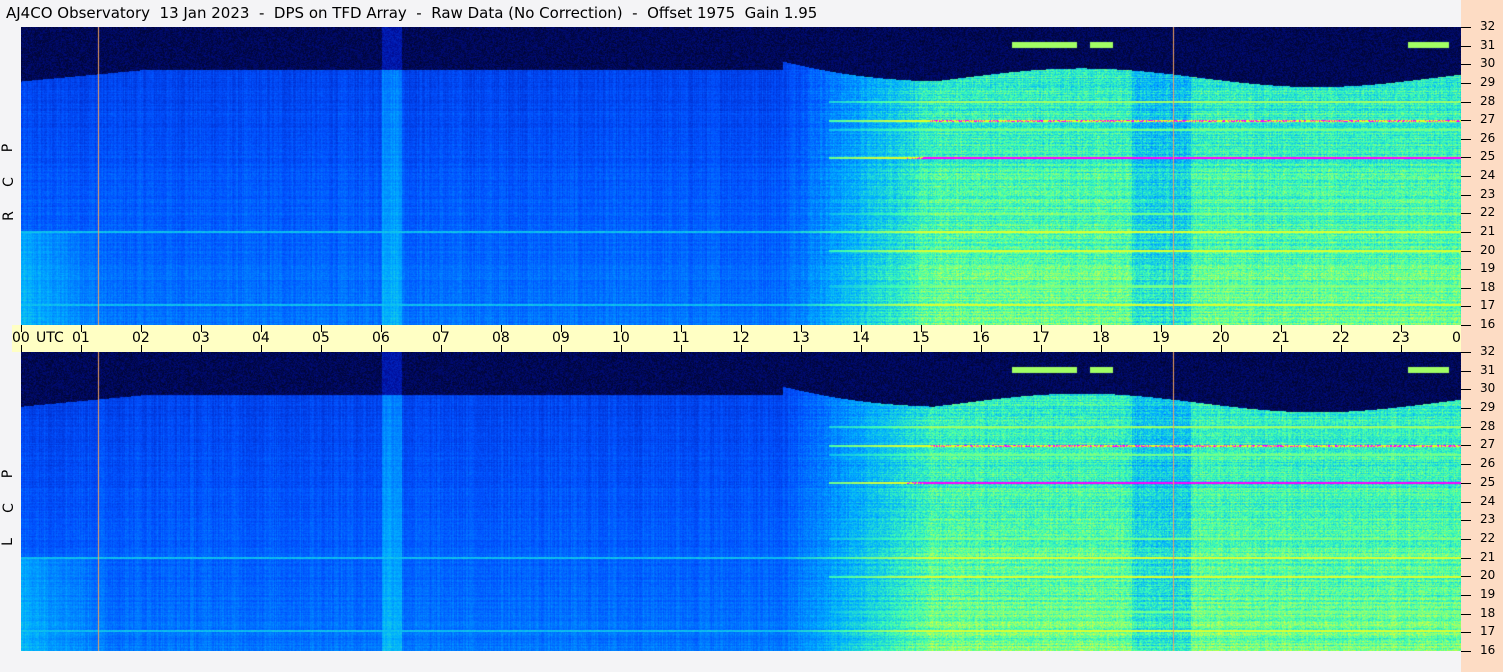 This screenshot has width=1503, height=672. What do you see at coordinates (1341, 338) in the screenshot?
I see `utc-tick-label: 22` at bounding box center [1341, 338].